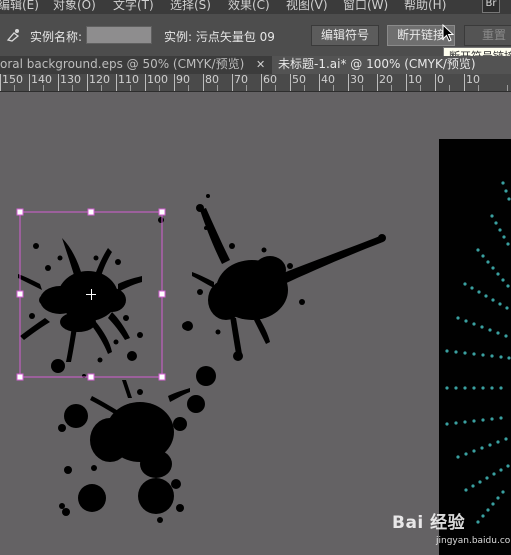 Image resolution: width=511 pixels, height=555 pixels. What do you see at coordinates (429, 523) in the screenshot?
I see `watermark-logo: Bai 经验` at bounding box center [429, 523].